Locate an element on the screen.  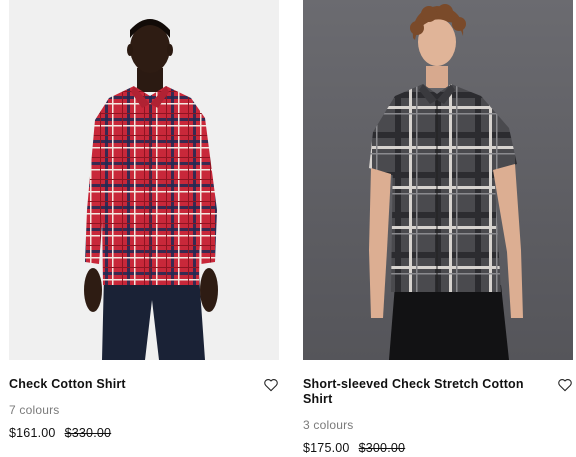
price-row: $161.00 $330.00 is located at coordinates (60, 433).